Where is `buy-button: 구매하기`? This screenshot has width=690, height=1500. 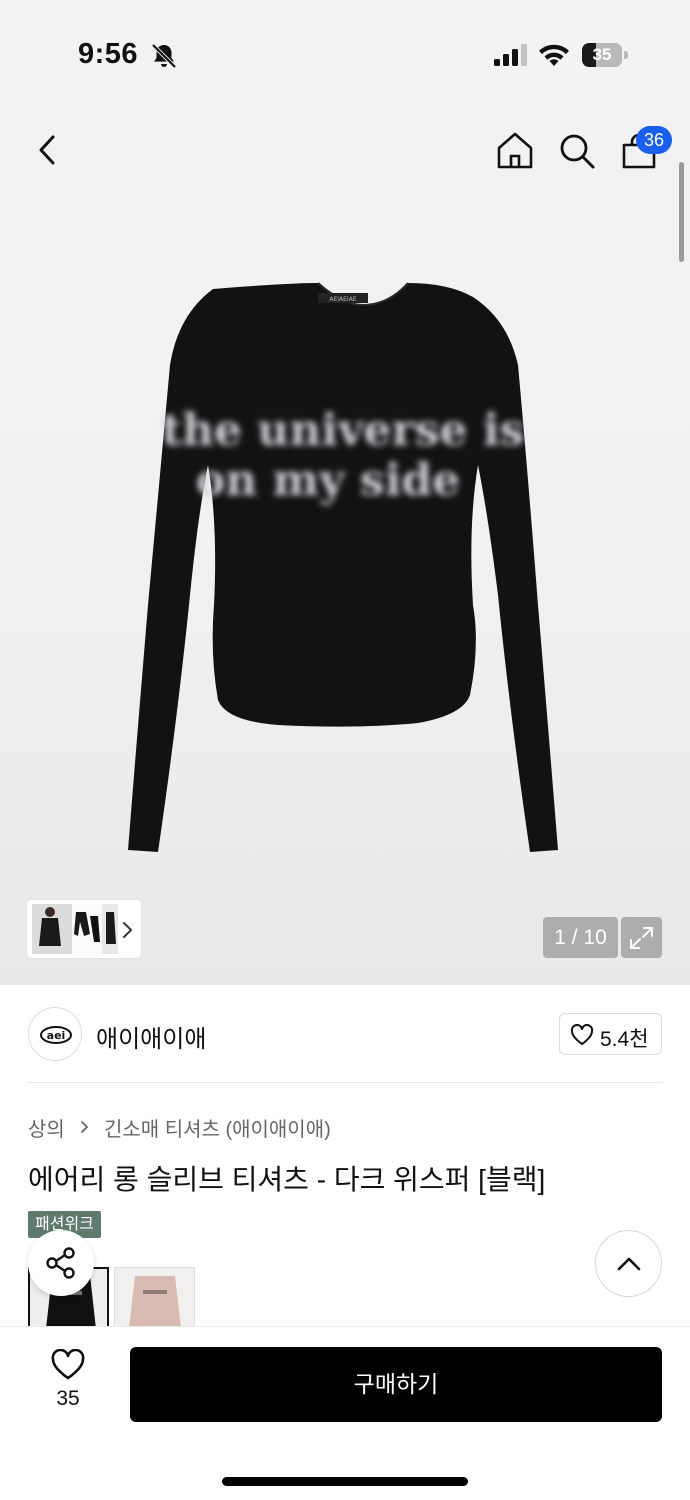 buy-button: 구매하기 is located at coordinates (396, 1384).